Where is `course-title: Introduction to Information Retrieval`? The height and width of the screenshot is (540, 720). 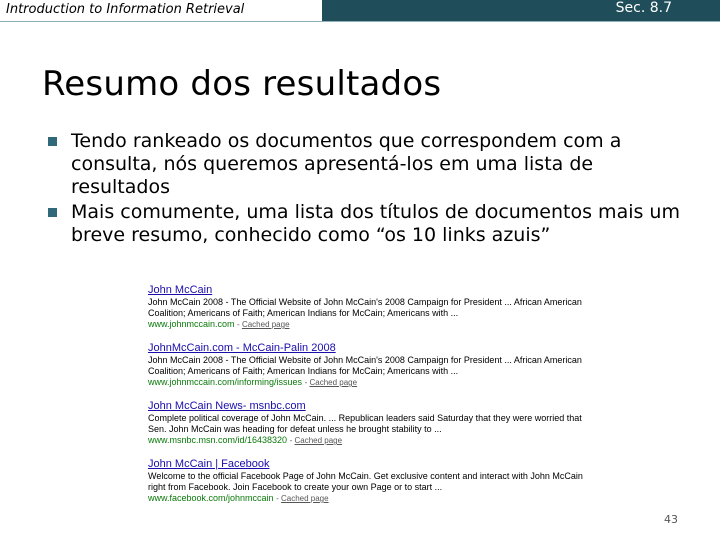
course-title: Introduction to Information Retrieval is located at coordinates (125, 9).